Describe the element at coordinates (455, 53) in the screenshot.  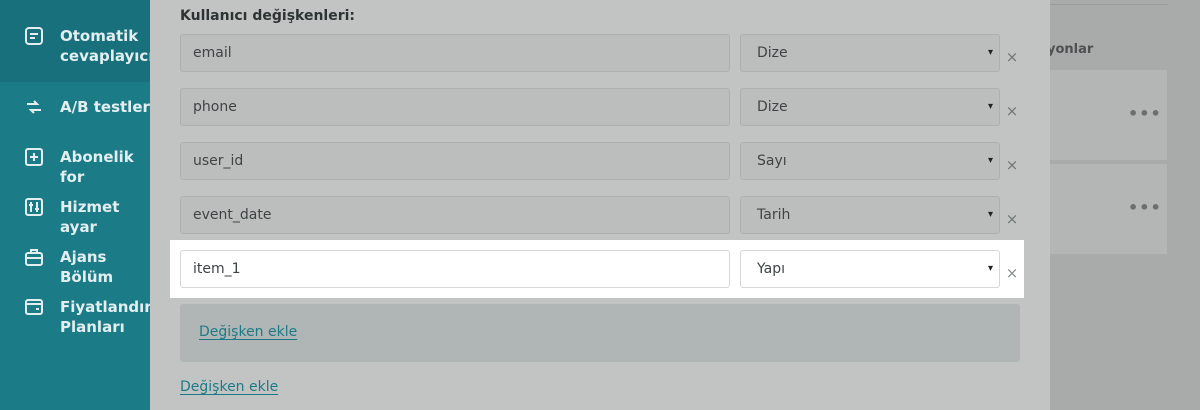
I see `variable-name-input: email` at that location.